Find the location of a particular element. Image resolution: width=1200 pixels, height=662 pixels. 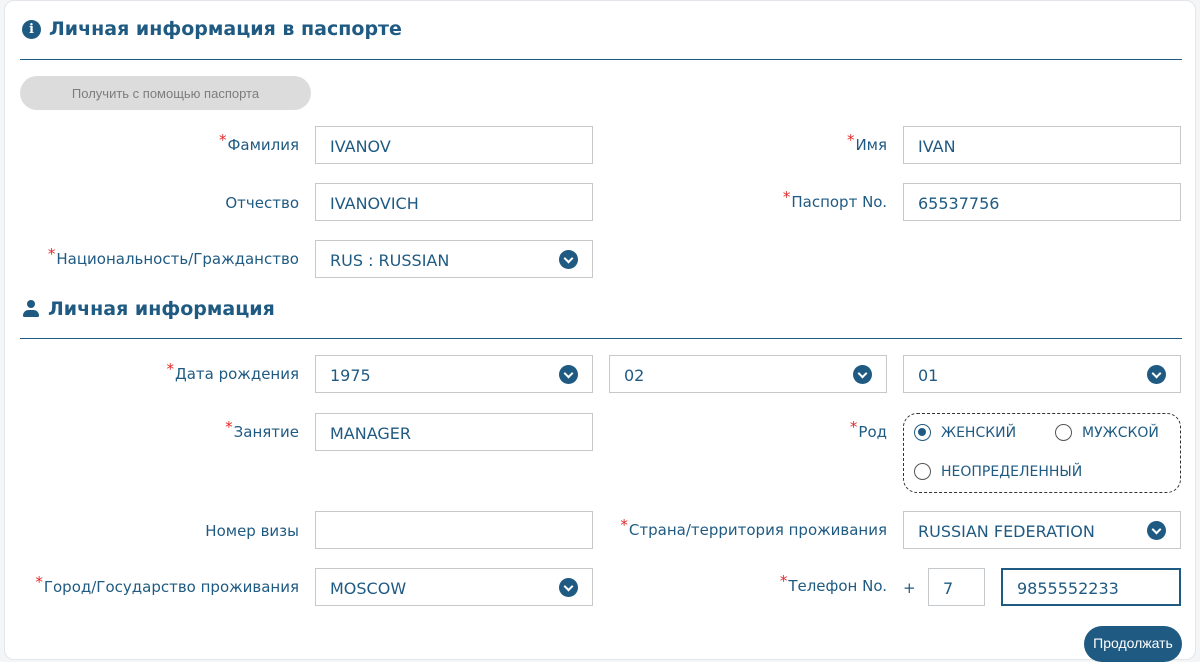

patronymic-label: Отчество is located at coordinates (262, 203).